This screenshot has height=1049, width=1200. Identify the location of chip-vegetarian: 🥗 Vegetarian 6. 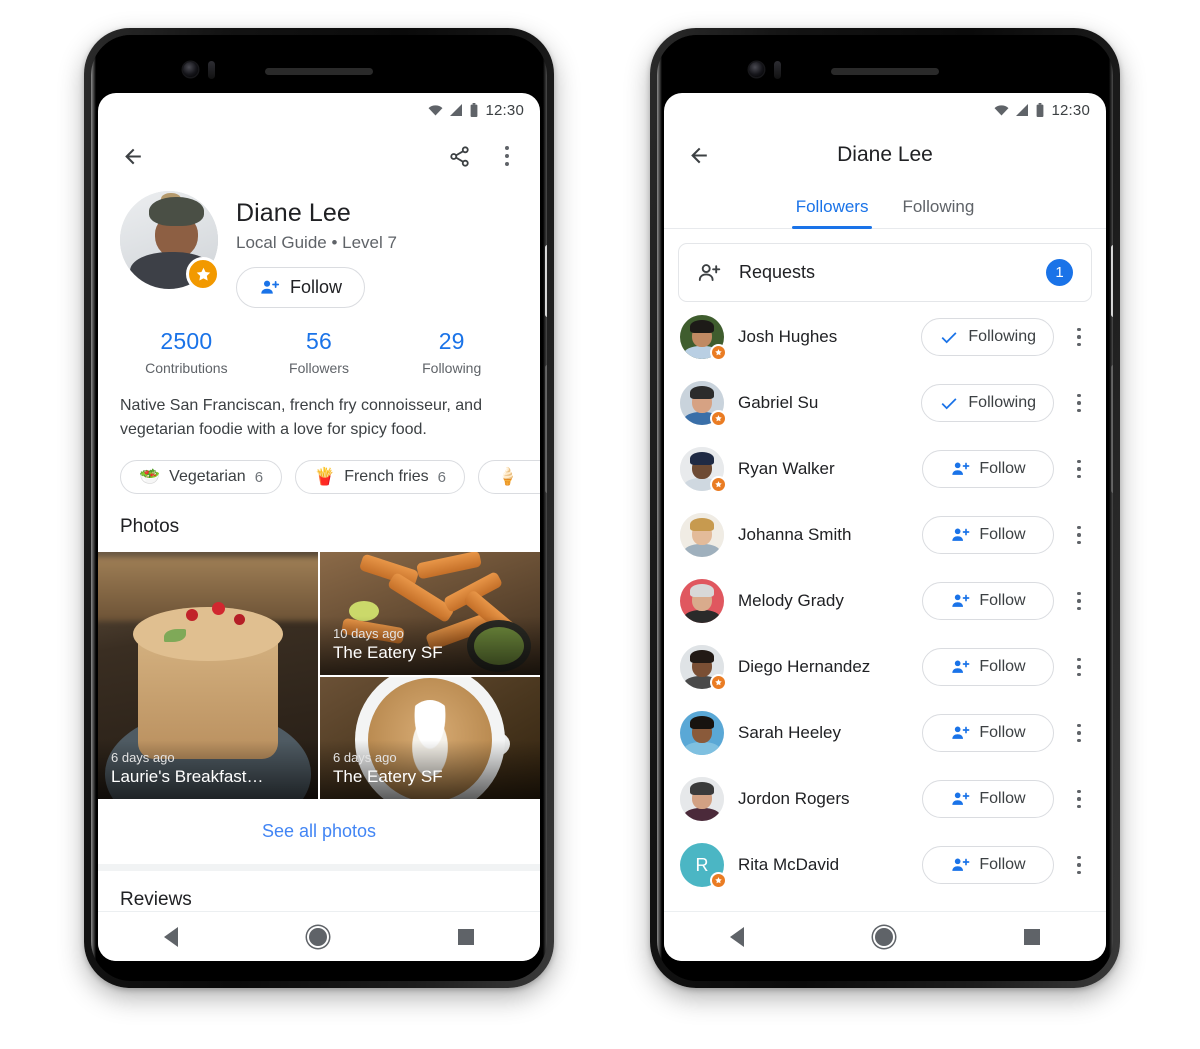
(201, 477).